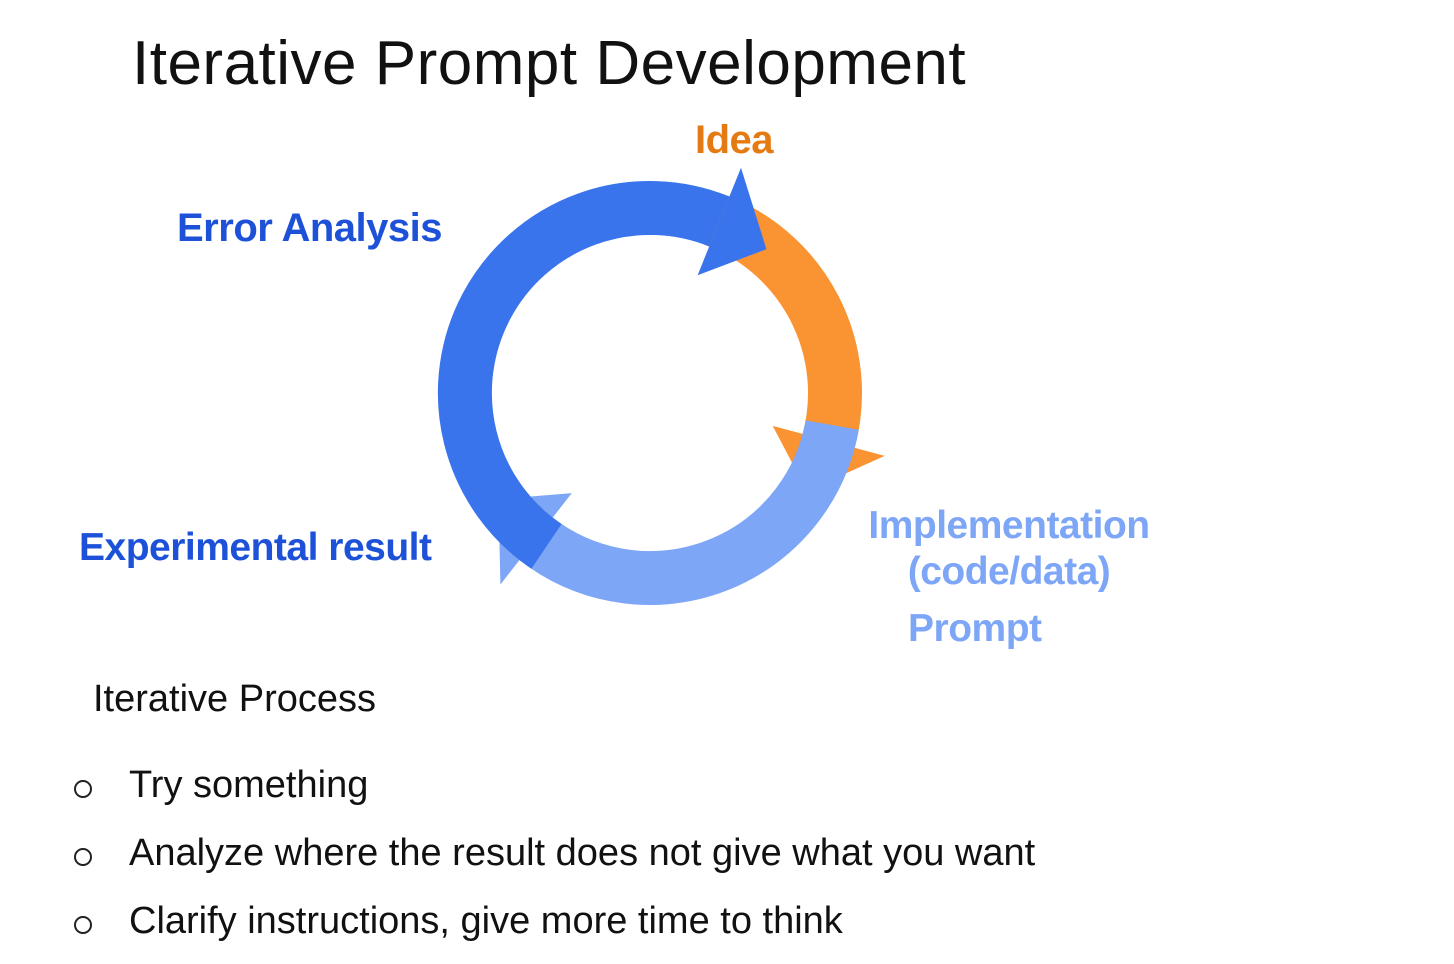 This screenshot has height=964, width=1454. Describe the element at coordinates (1009, 549) in the screenshot. I see `stage-label-implementation: Implementation (code/data)` at that location.